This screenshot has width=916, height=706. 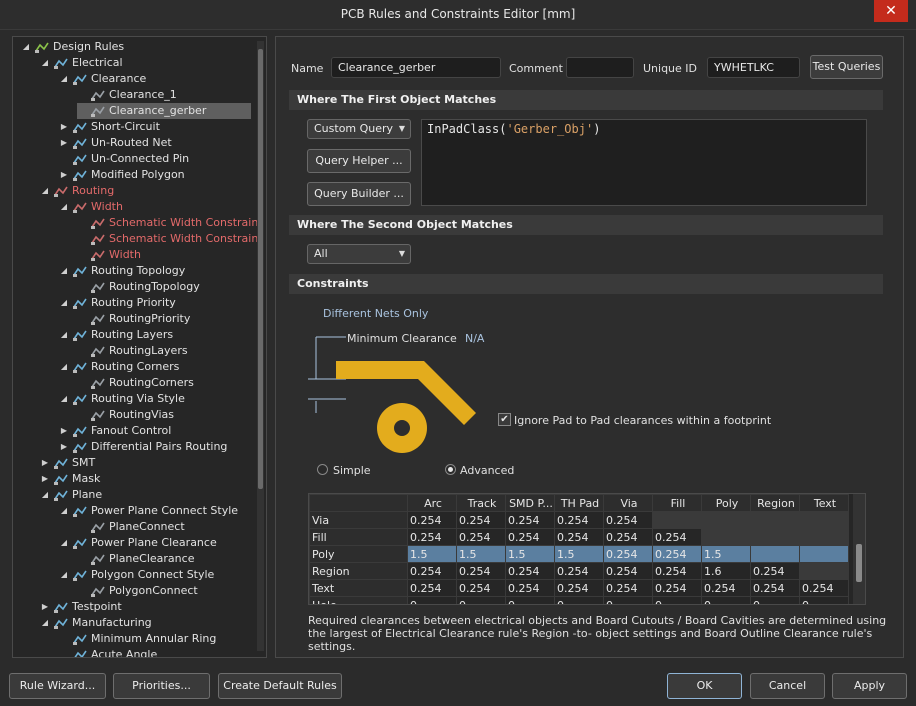 What do you see at coordinates (450, 469) in the screenshot?
I see `advanced-radio` at bounding box center [450, 469].